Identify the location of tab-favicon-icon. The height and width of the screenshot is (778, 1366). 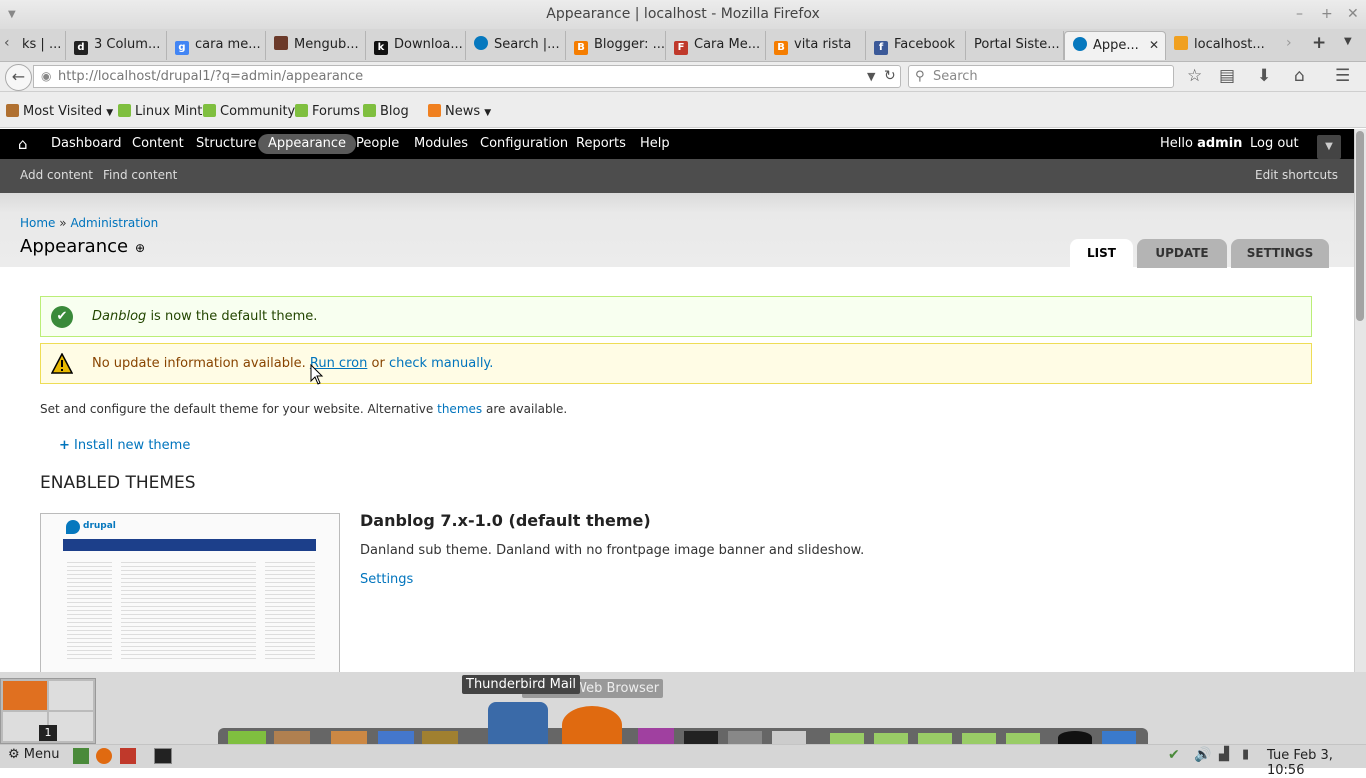
(1080, 44).